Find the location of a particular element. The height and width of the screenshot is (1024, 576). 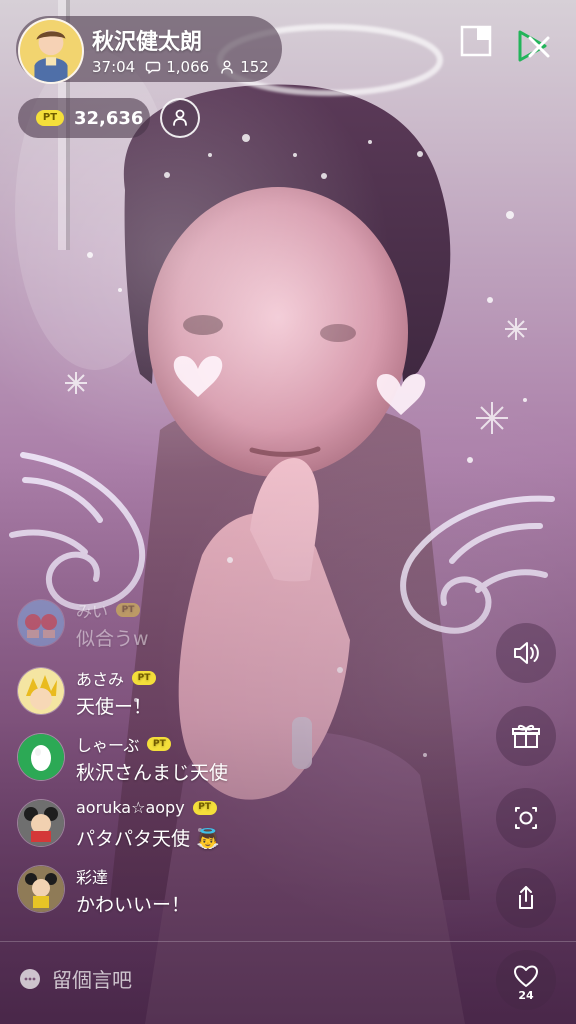

window-icon is located at coordinates (476, 41).